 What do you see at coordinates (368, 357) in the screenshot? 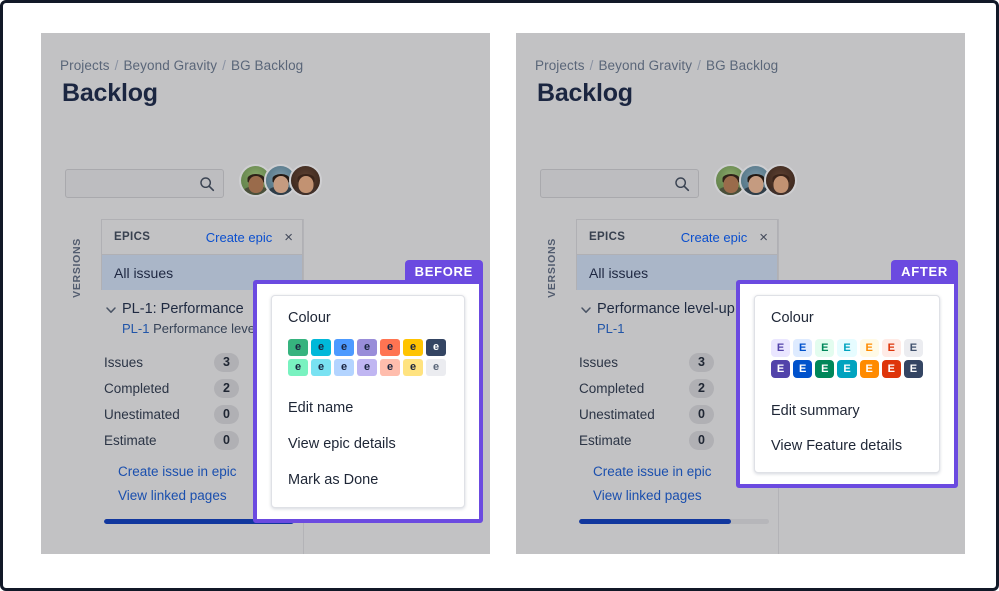
I see `colour-swatch-grid: eeeeeee eeeeeee` at bounding box center [368, 357].